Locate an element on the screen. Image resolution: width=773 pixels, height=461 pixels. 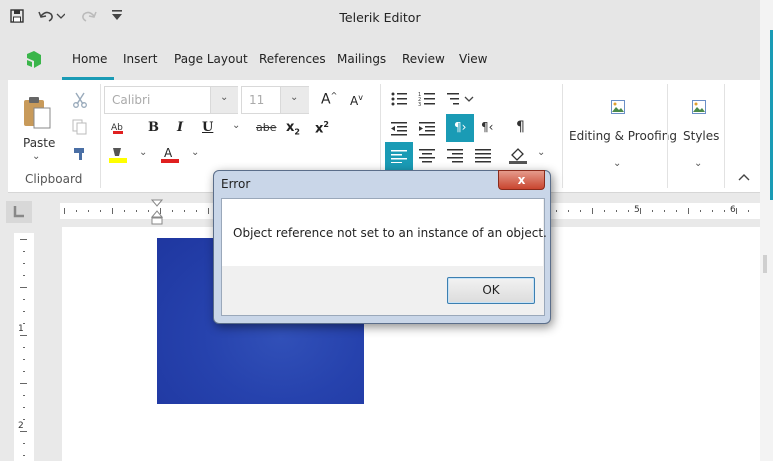
highlight-color-icon is located at coordinates (118, 155).